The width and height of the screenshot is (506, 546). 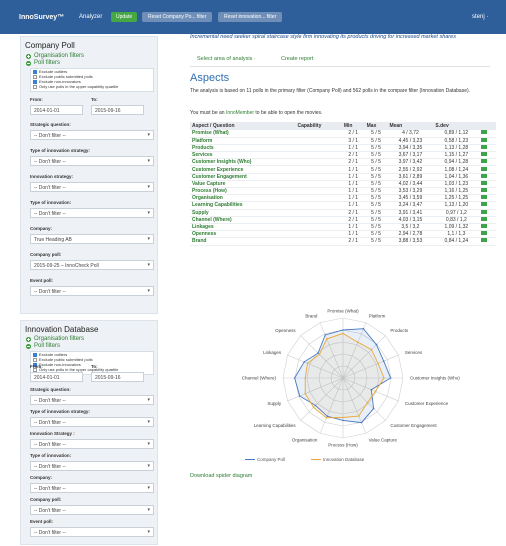 What do you see at coordinates (92, 239) in the screenshot?
I see `filter-select: True Heading AB ▾` at bounding box center [92, 239].